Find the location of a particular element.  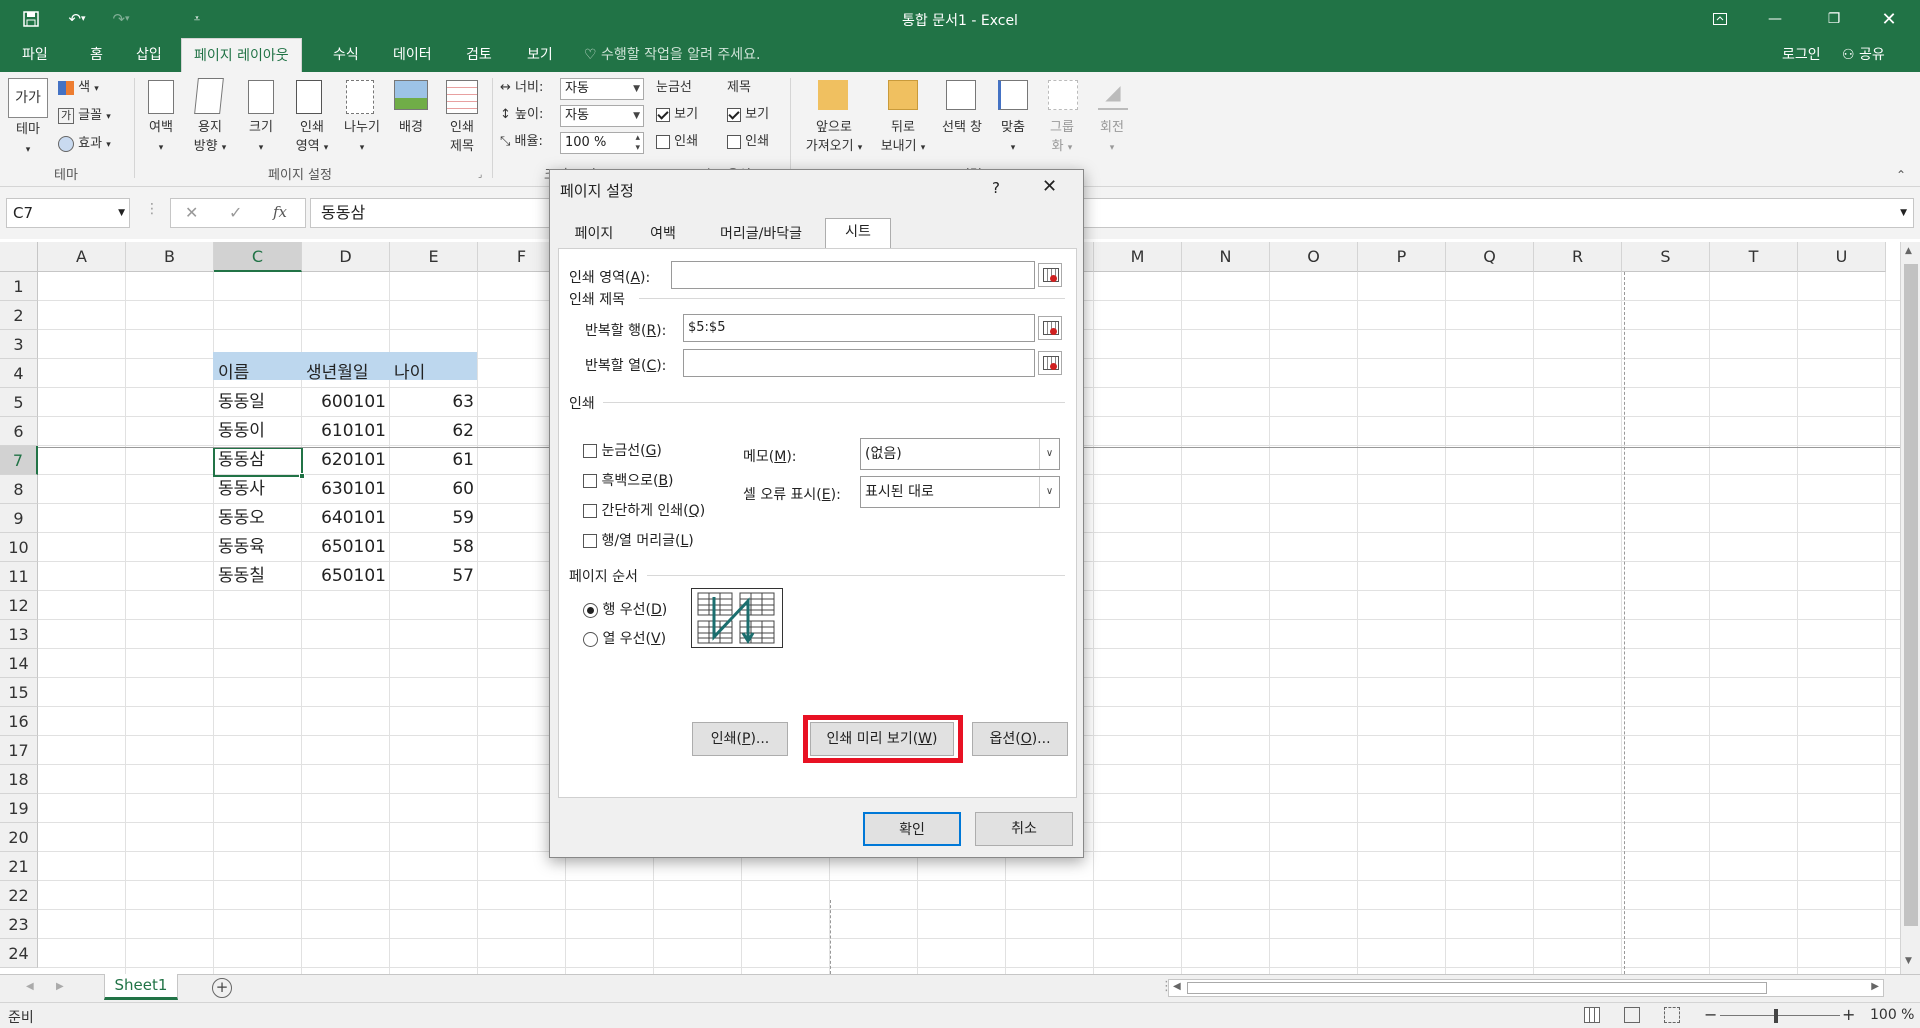

row-header: 19 is located at coordinates (19, 808).